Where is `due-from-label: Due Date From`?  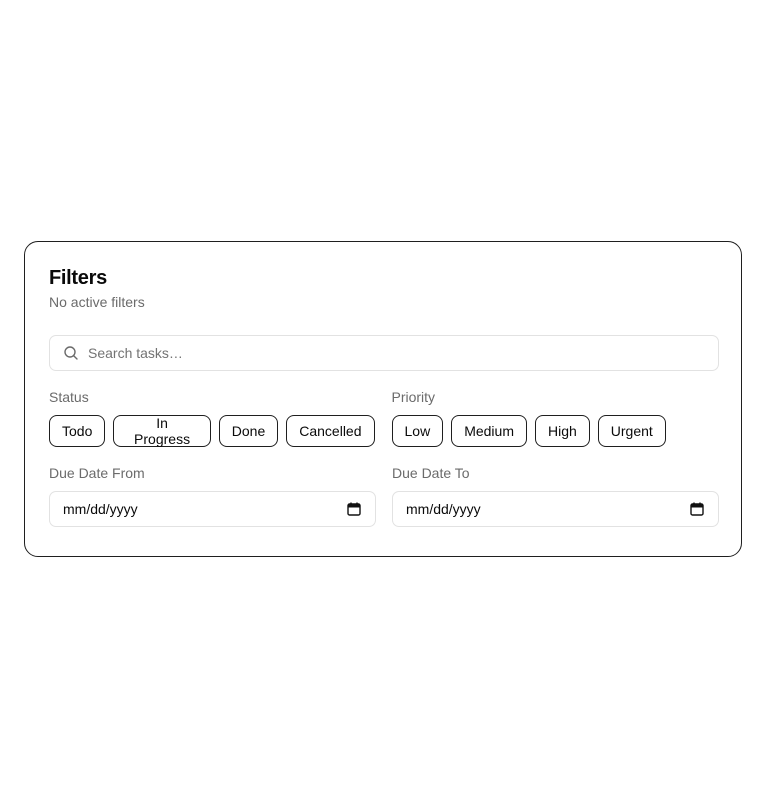 due-from-label: Due Date From is located at coordinates (97, 473).